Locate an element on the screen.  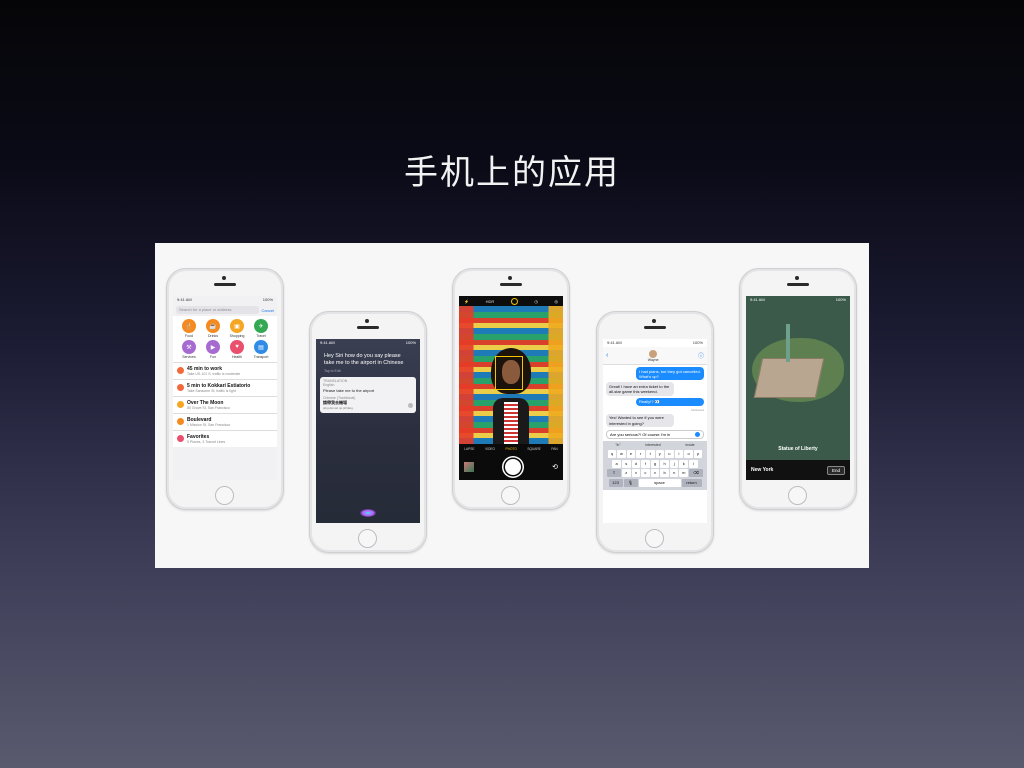
numbers-key: 123 is located at coordinates (615, 482).